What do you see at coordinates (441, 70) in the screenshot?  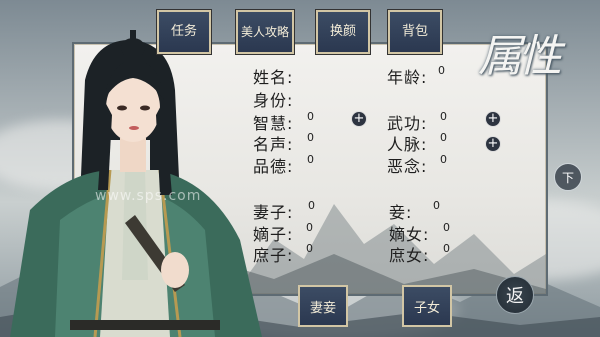 I see `age-value: 0` at bounding box center [441, 70].